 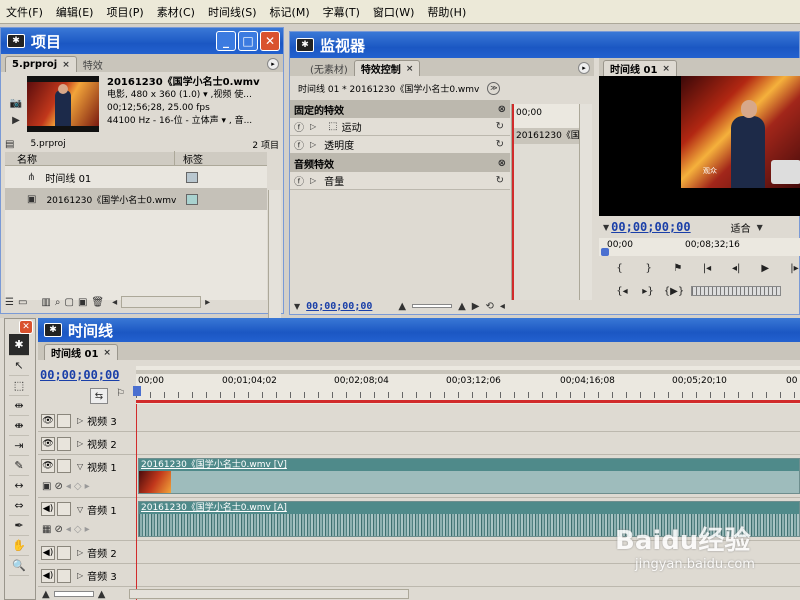 I want to click on slide-tool-icon: ⇔, so click(x=19, y=506).